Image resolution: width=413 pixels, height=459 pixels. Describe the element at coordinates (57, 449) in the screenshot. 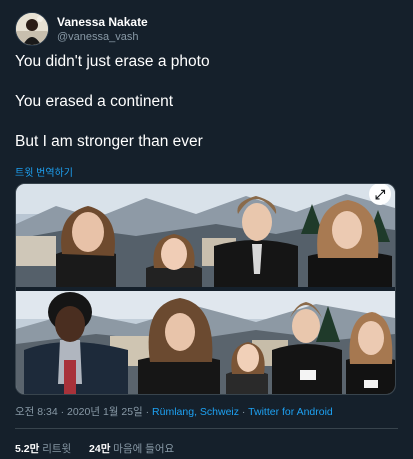

I see `retweets-label: 리트윗` at that location.